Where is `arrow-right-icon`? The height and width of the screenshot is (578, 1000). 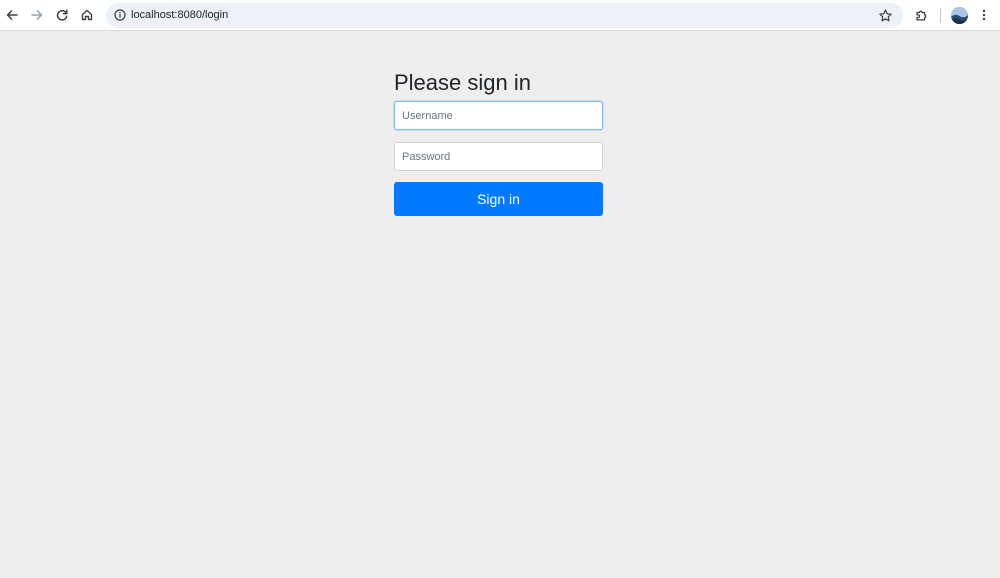
arrow-right-icon is located at coordinates (37, 15).